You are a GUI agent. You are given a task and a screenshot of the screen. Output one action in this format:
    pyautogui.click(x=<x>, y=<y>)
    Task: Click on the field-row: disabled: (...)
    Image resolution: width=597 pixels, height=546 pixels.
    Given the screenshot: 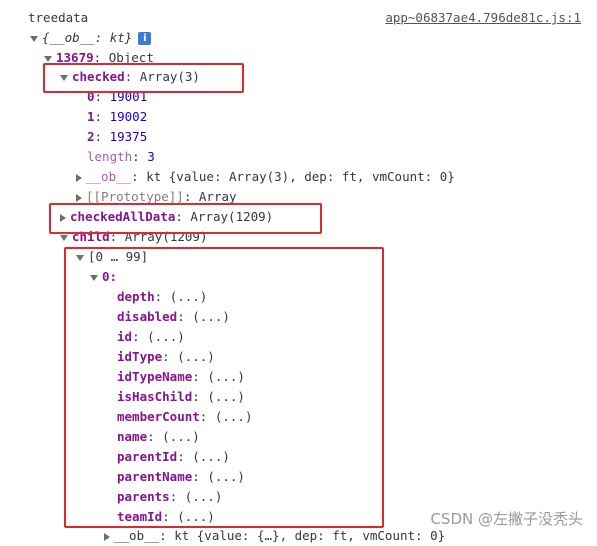 What is the action you would take?
    pyautogui.click(x=173, y=317)
    